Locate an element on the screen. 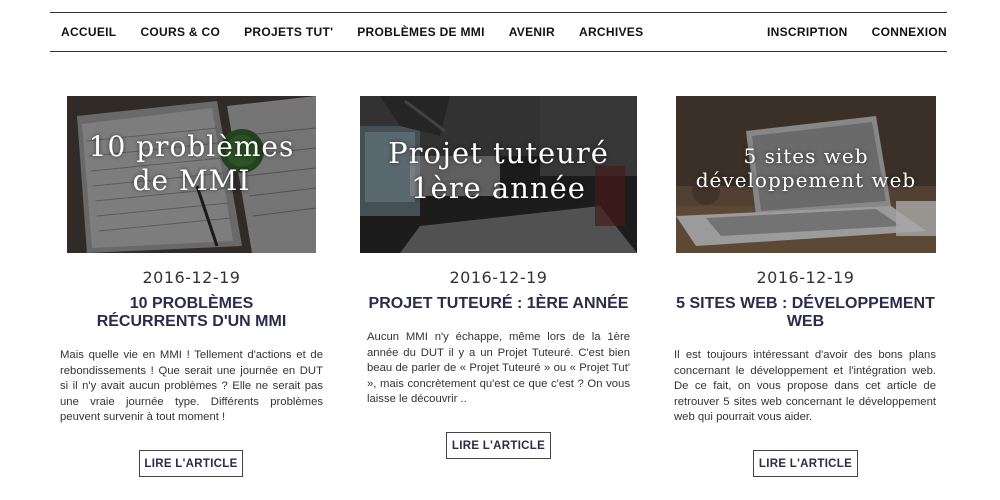  nav-item-cours-co: COURS & CO is located at coordinates (180, 32).